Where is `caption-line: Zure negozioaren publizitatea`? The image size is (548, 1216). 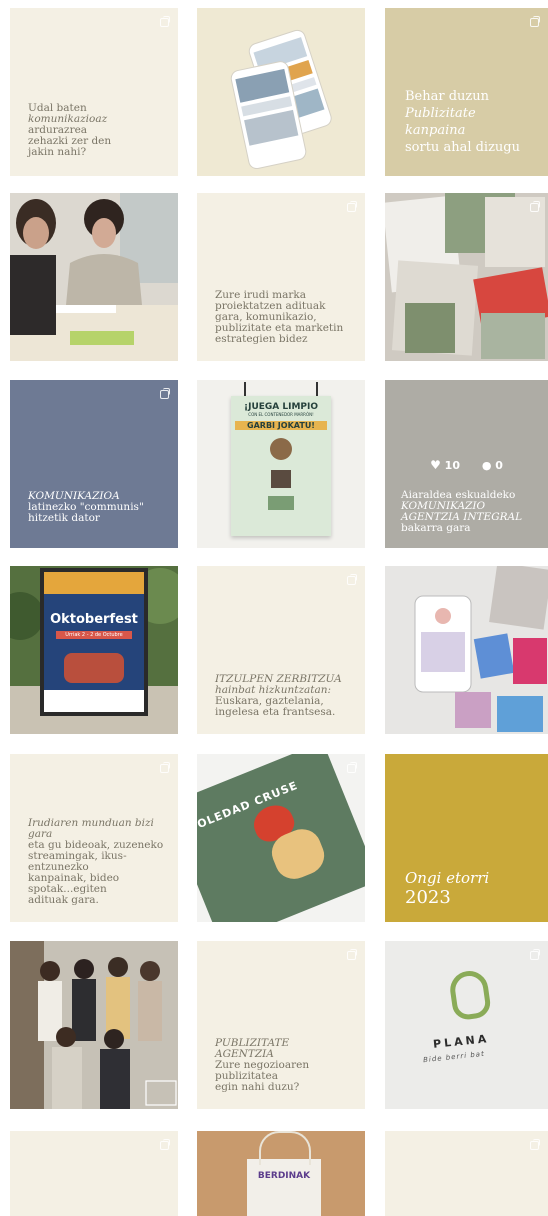 caption-line: Zure negozioaren publizitatea is located at coordinates (262, 1070).